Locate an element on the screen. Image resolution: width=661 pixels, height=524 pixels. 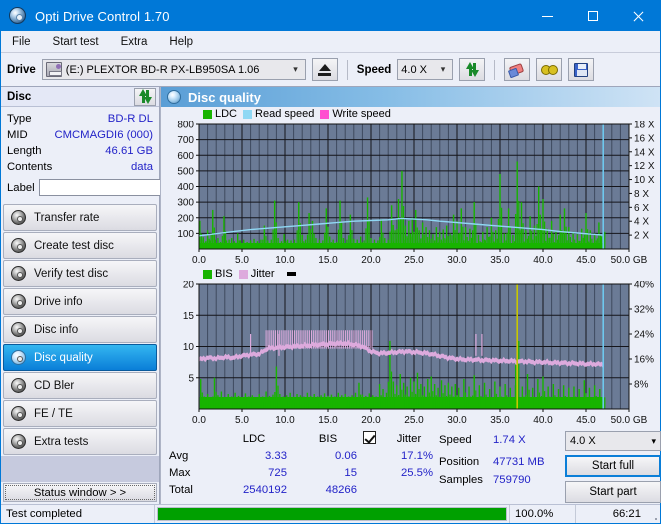
disc-field-type: Type BD-R DL is located at coordinates (80, 119).